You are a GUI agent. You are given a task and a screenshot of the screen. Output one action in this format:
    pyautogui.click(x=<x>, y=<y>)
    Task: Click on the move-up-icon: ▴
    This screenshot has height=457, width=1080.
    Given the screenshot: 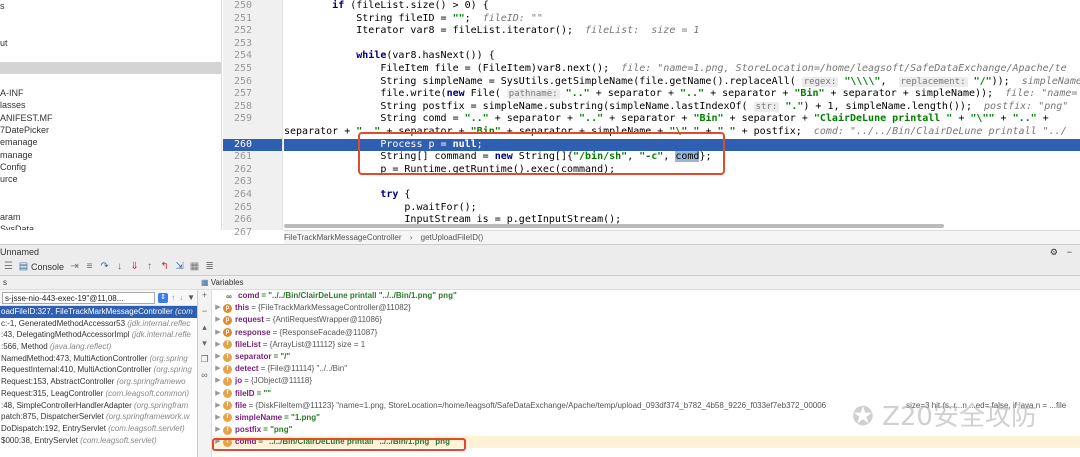 What is the action you would take?
    pyautogui.click(x=204, y=330)
    